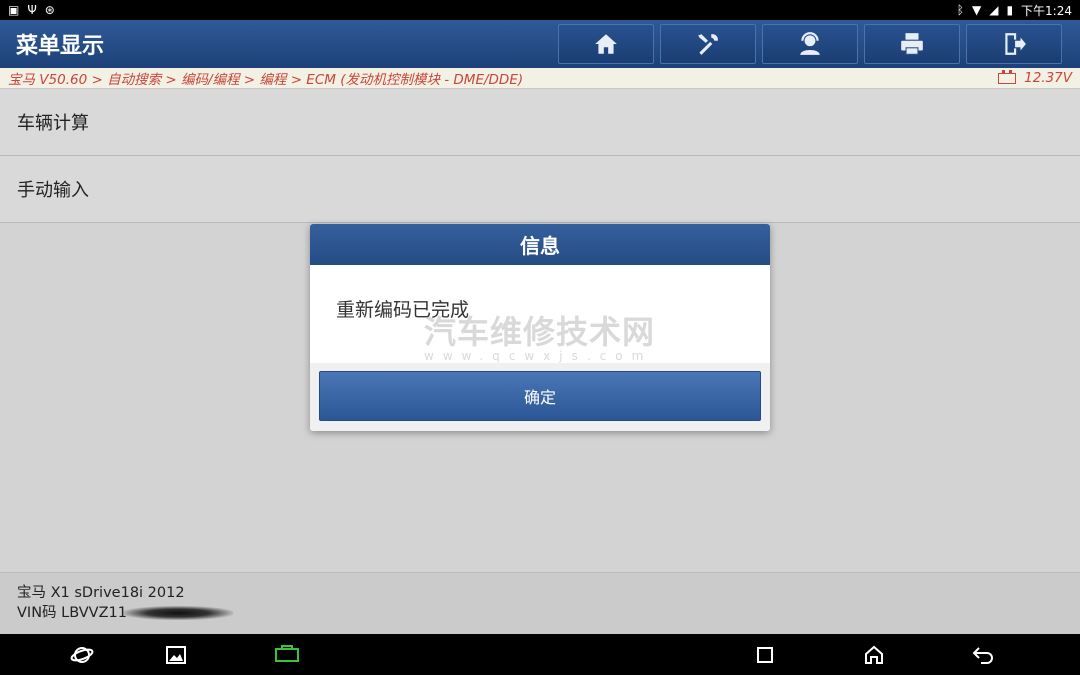 Image resolution: width=1080 pixels, height=675 pixels. I want to click on support-icon, so click(810, 43).